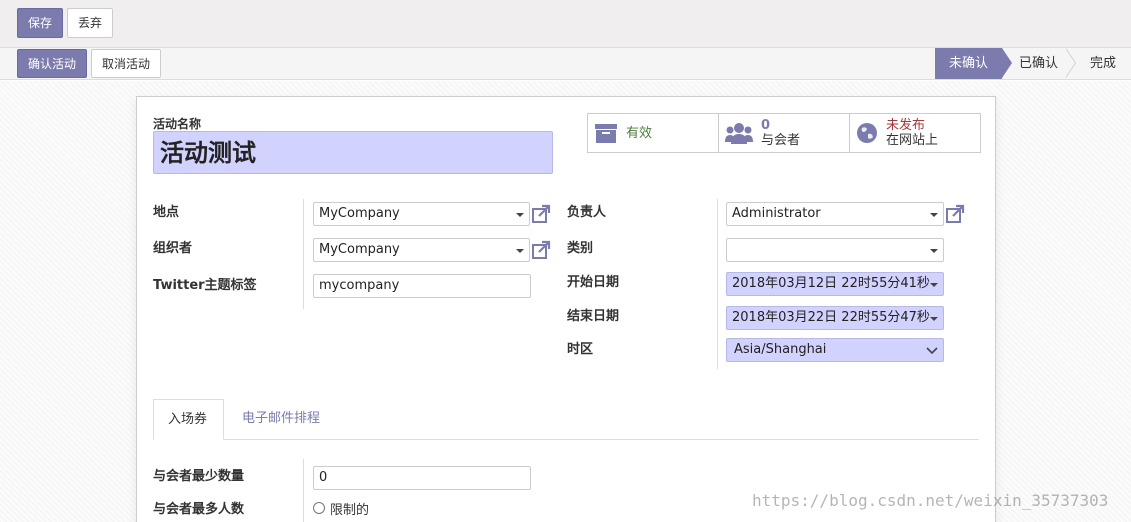 The image size is (1131, 522). I want to click on timezone-value: Asia/Shanghai, so click(780, 349).